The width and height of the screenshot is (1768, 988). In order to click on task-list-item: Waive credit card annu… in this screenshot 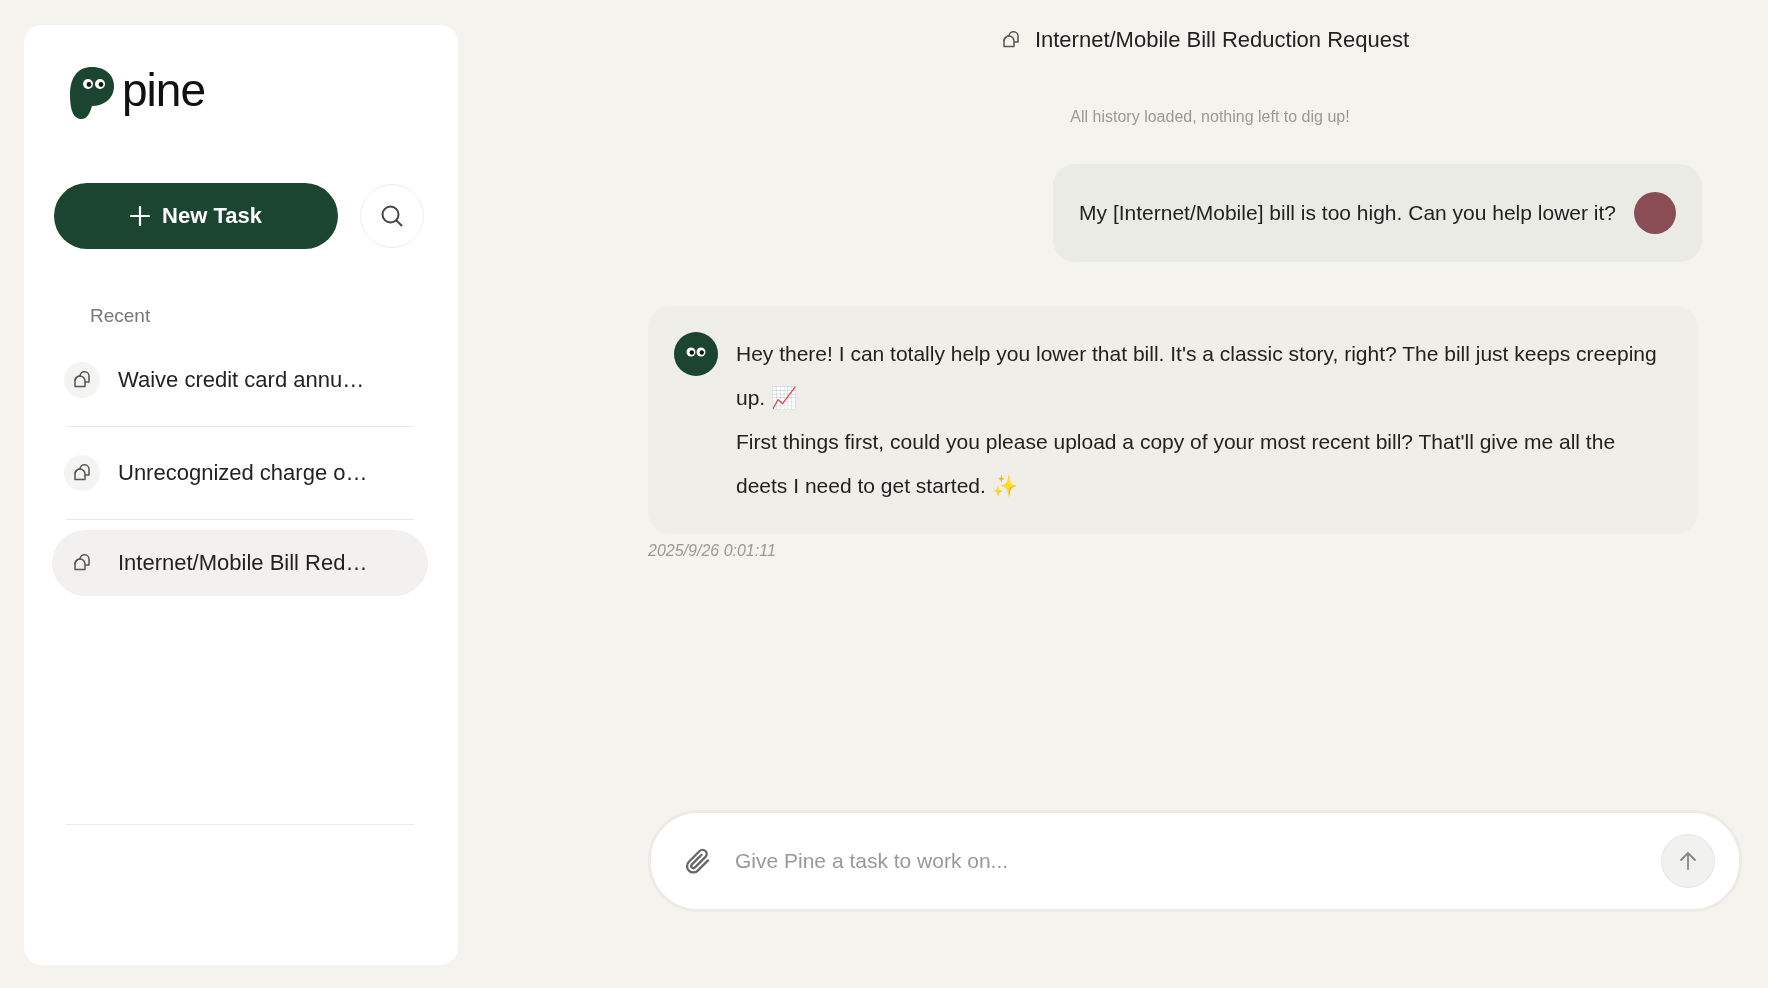, I will do `click(240, 380)`.